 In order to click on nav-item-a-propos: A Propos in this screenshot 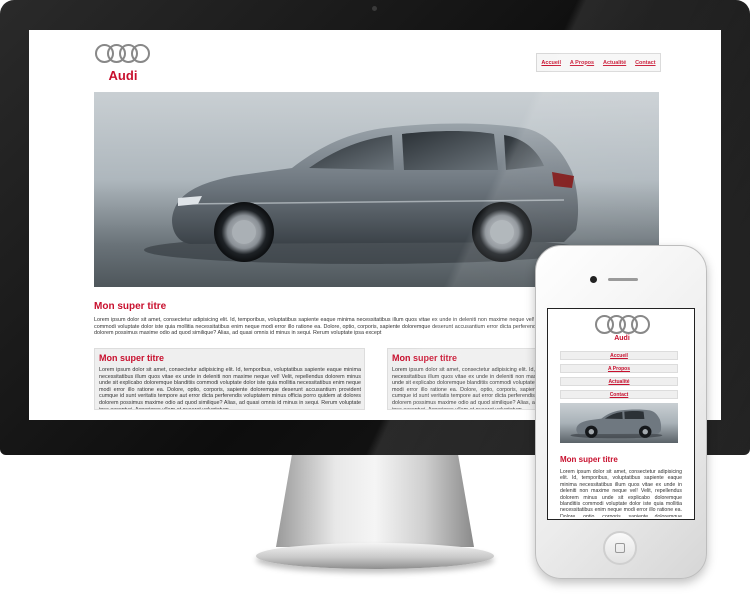, I will do `click(582, 63)`.